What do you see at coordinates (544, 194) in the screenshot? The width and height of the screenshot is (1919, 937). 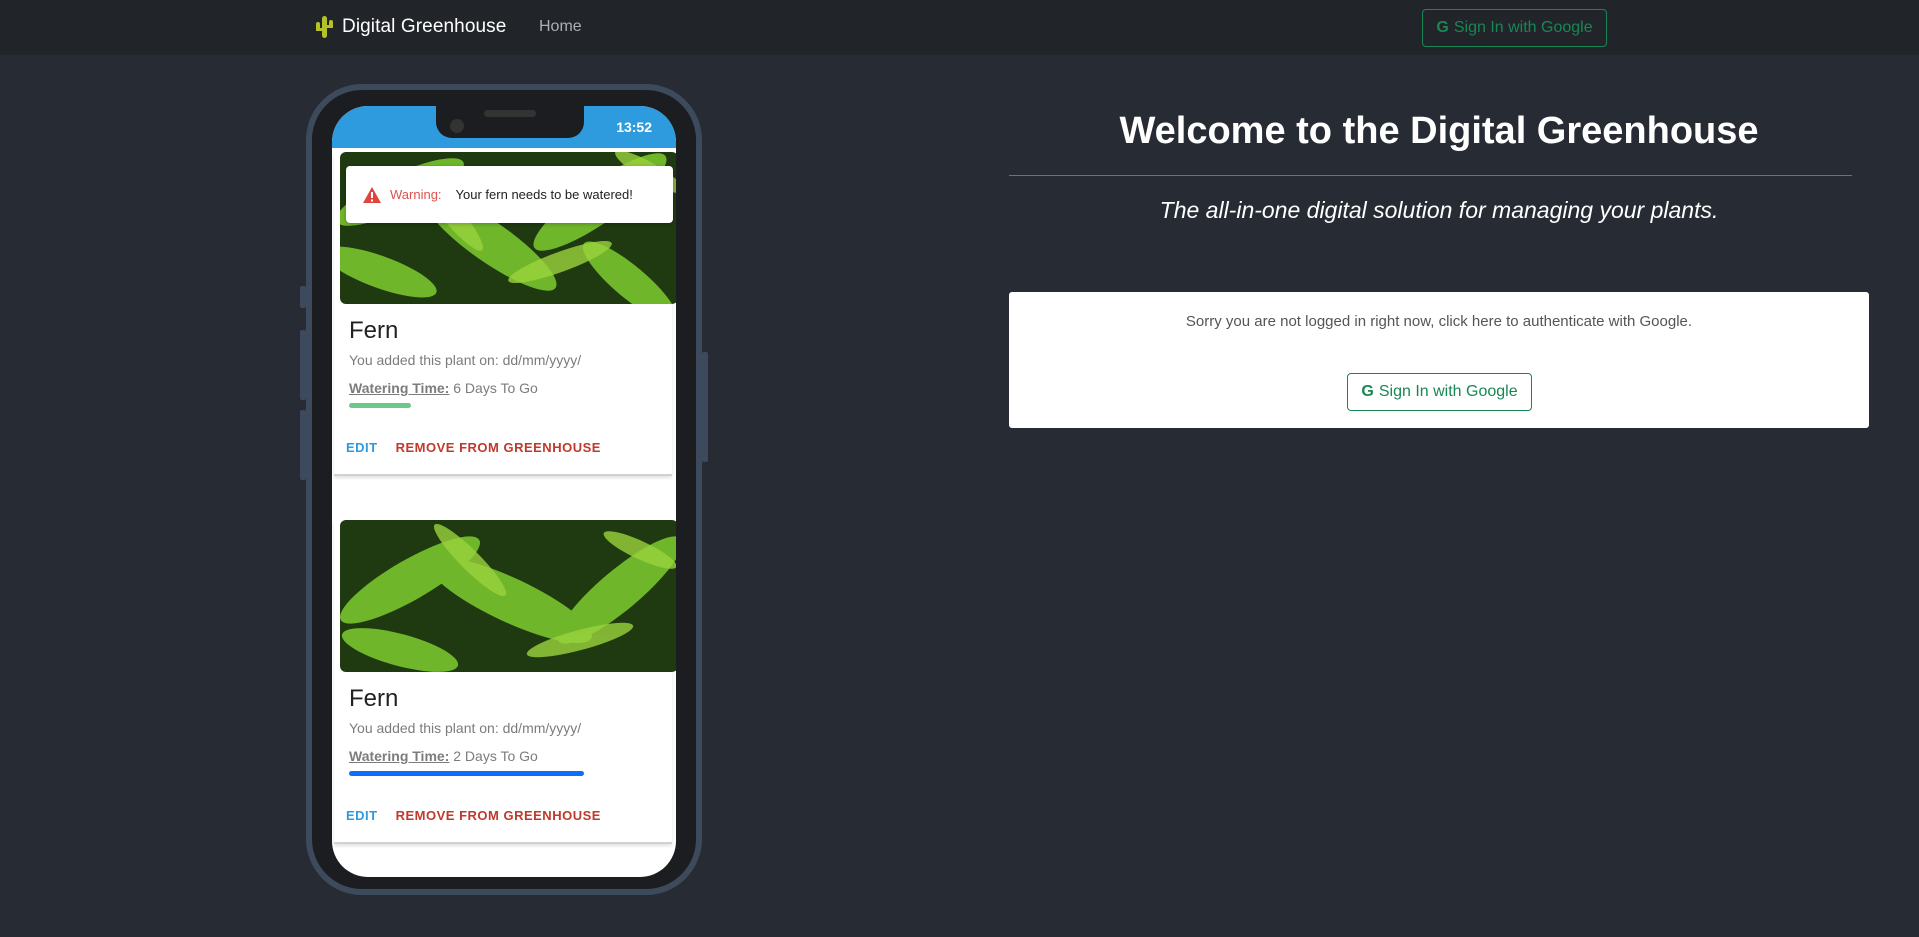 I see `warning-message: Your fern needs to be watered!` at bounding box center [544, 194].